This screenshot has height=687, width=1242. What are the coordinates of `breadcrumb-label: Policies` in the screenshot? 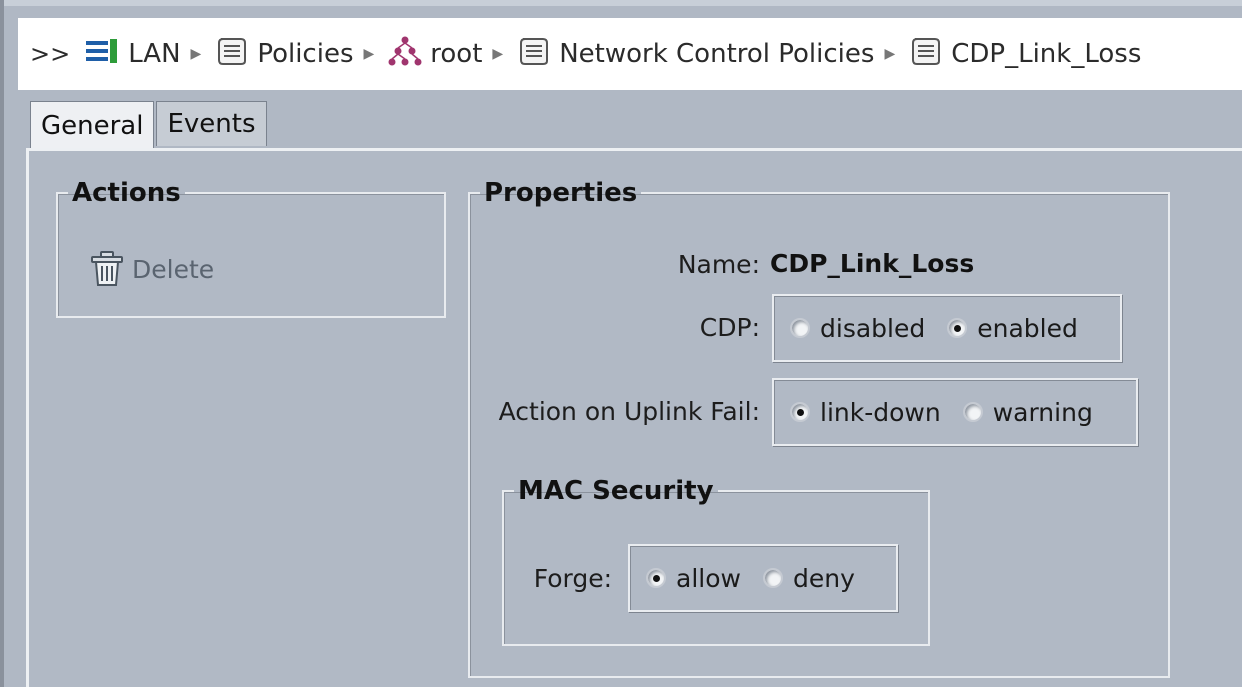 It's located at (305, 54).